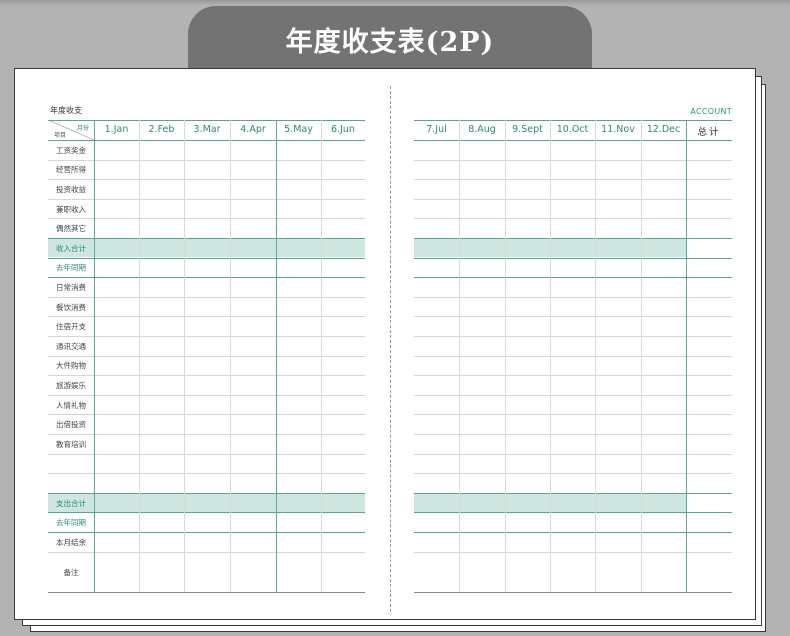  I want to click on row-label: 兼职收入, so click(71, 209).